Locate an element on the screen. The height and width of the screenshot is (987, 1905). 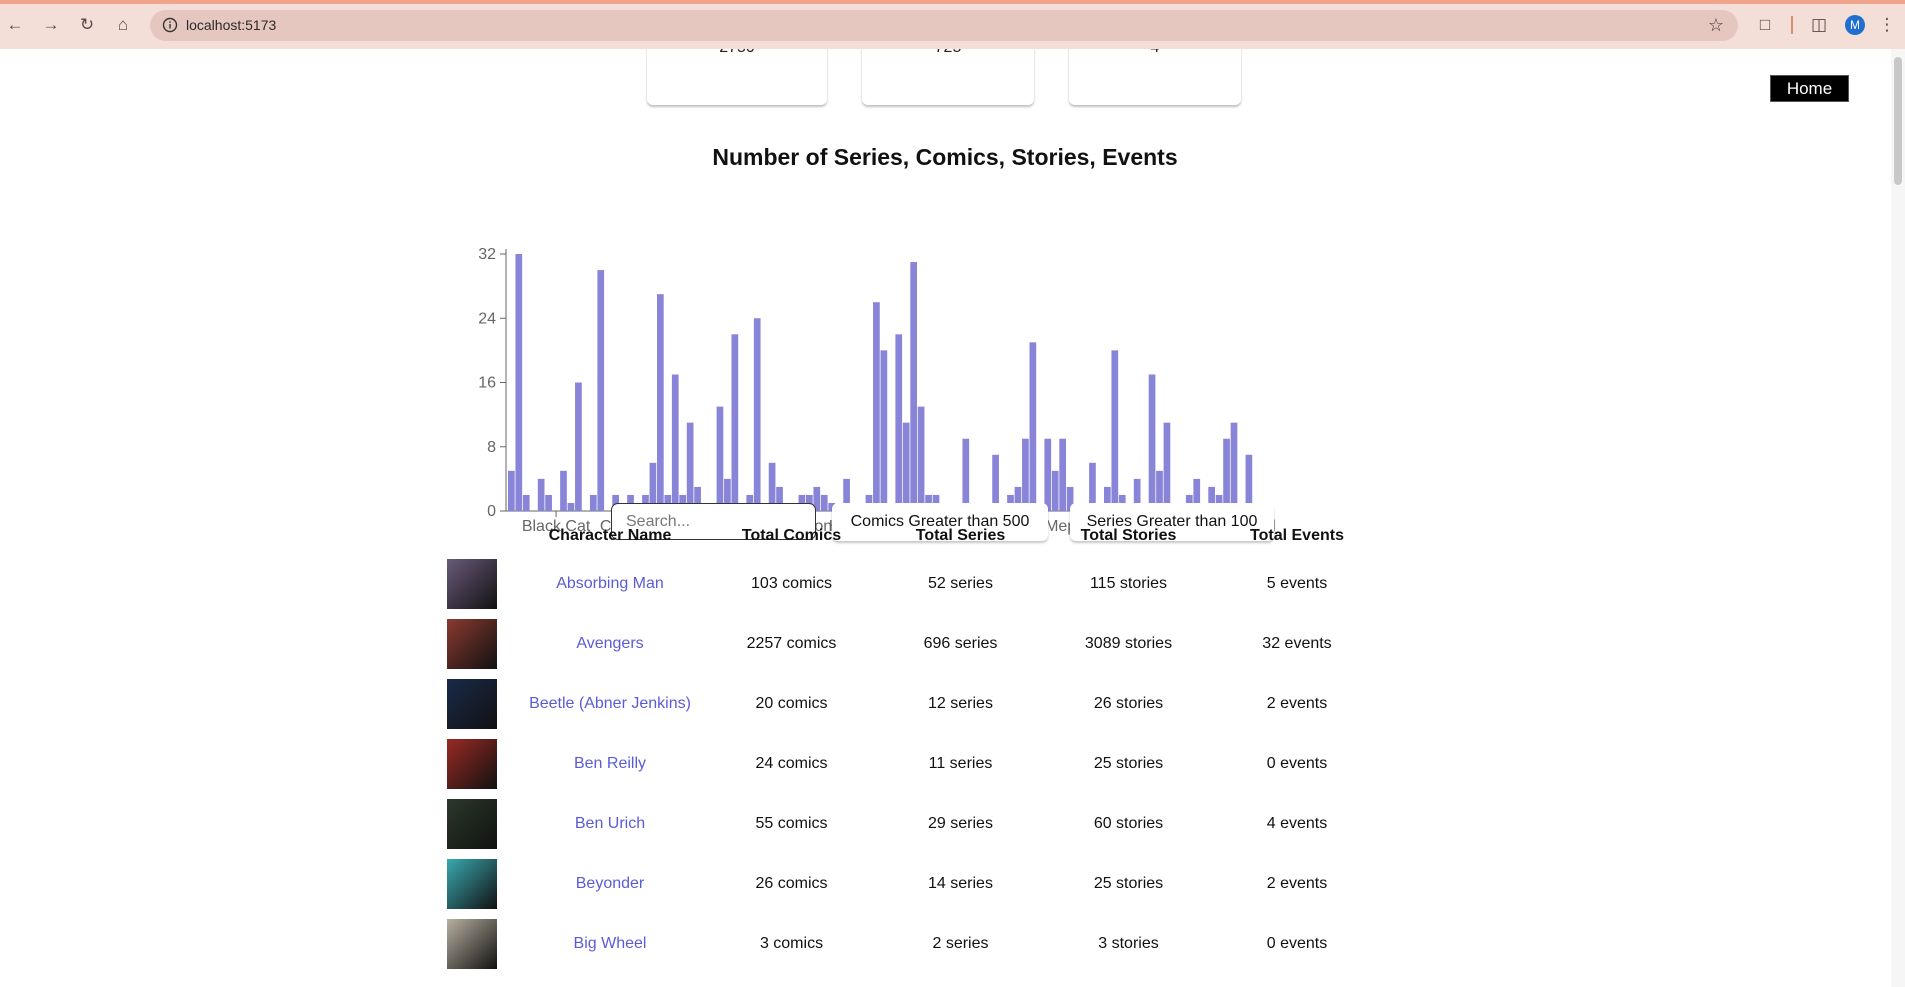
total-events-cell: 32 events is located at coordinates (1297, 644).